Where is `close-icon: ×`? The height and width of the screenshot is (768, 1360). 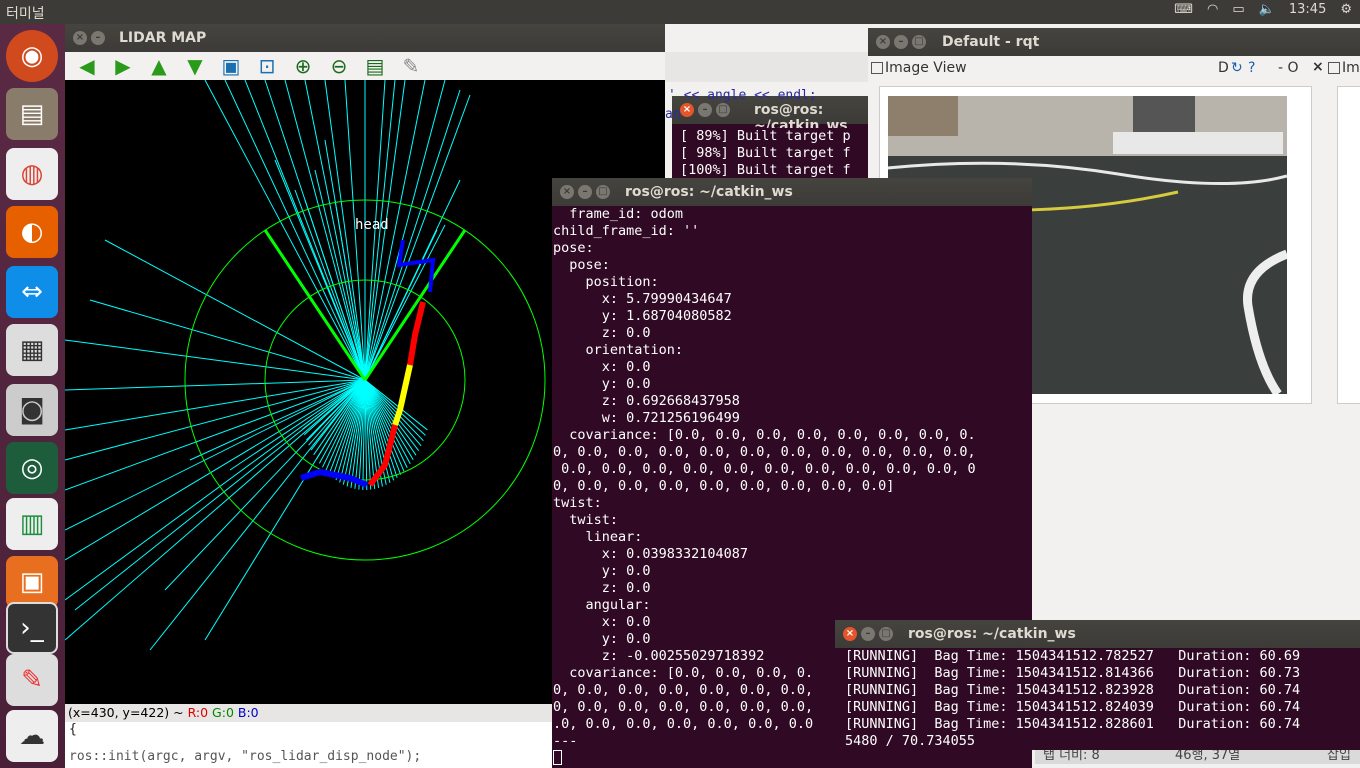
close-icon: × is located at coordinates (1318, 67).